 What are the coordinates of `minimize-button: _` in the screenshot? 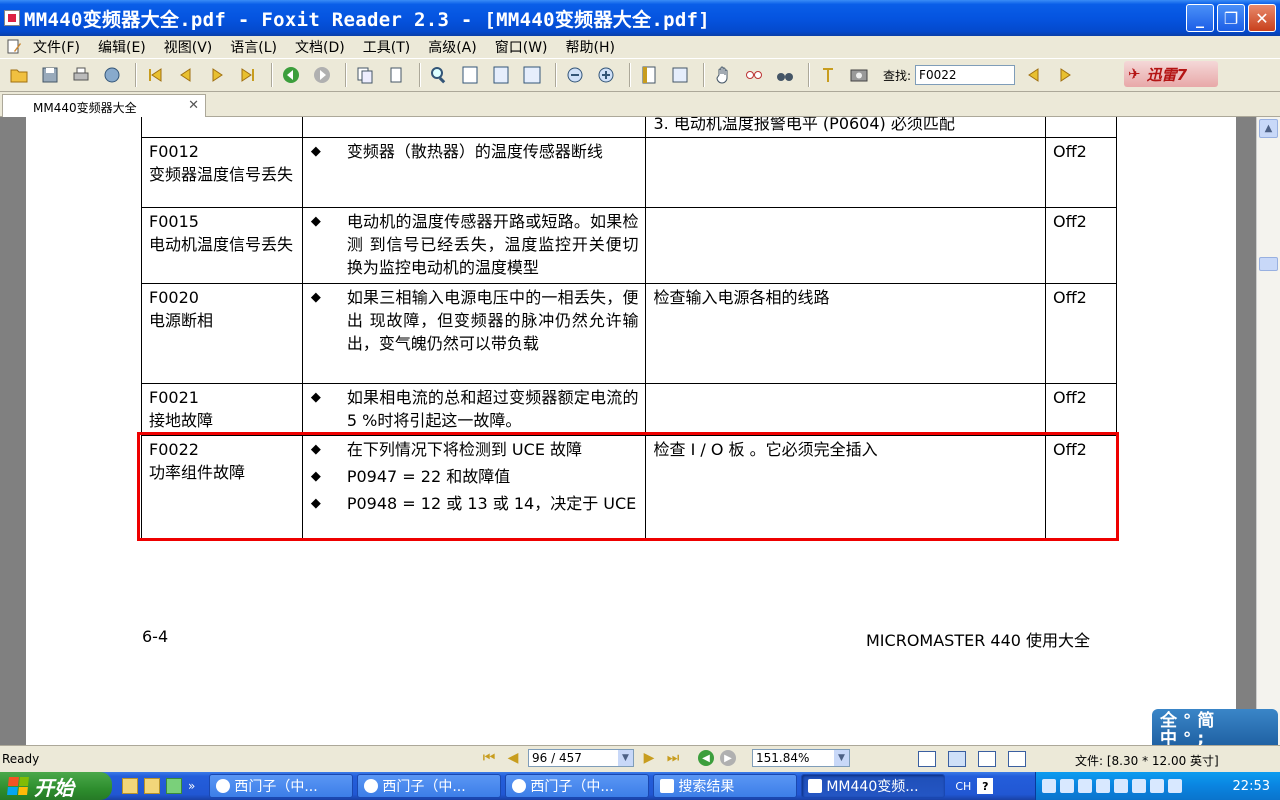 It's located at (1200, 18).